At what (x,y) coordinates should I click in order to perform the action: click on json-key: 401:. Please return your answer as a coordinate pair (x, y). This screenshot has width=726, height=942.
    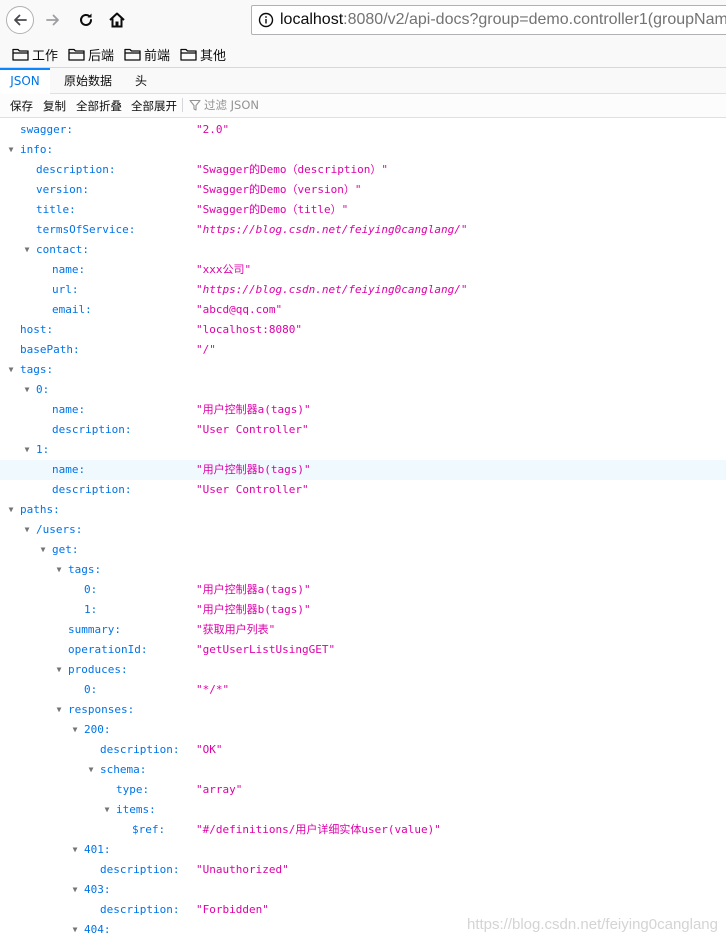
    Looking at the image, I should click on (97, 849).